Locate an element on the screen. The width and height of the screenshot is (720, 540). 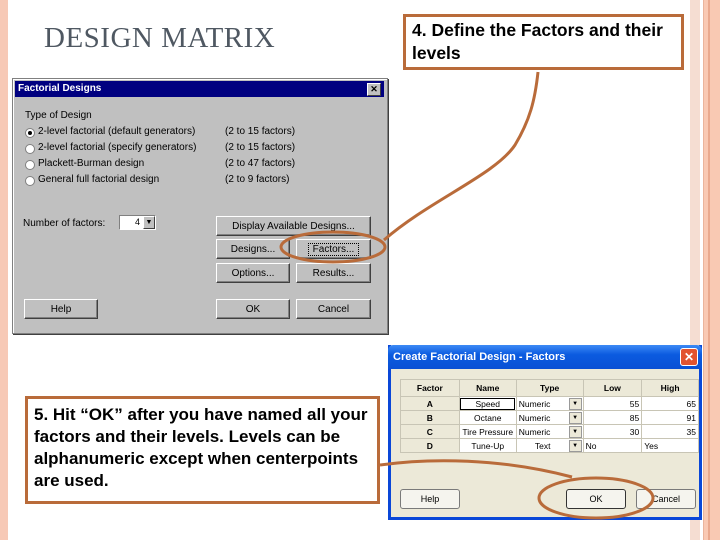
column-header-low: Low is located at coordinates (612, 388).